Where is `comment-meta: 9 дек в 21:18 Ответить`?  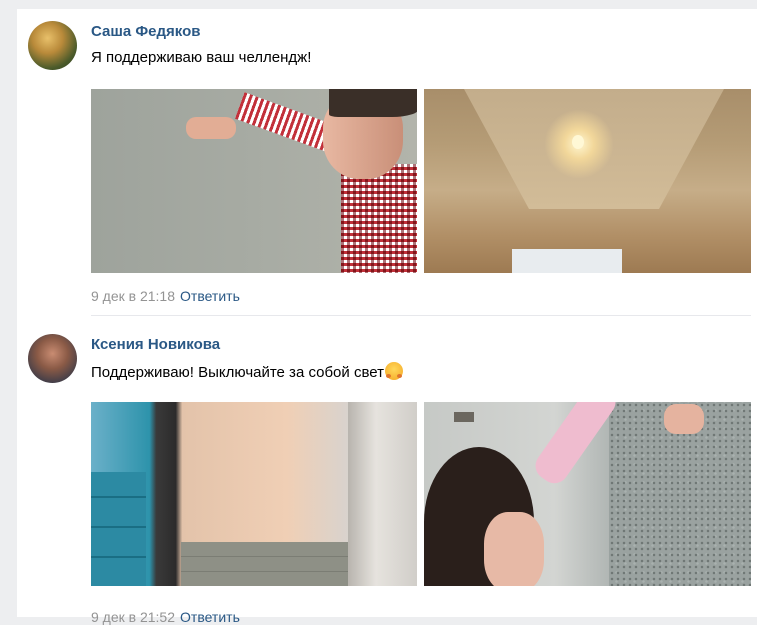
comment-meta: 9 дек в 21:18 Ответить is located at coordinates (165, 296).